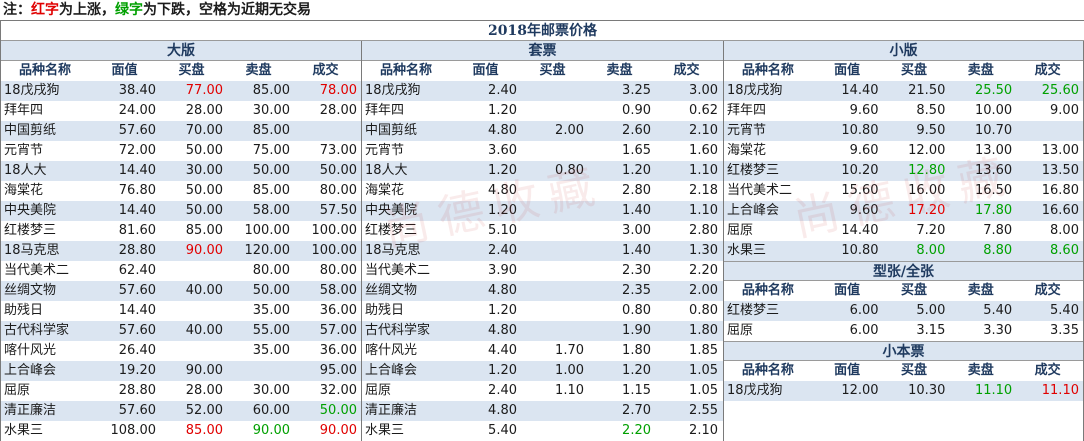 This screenshot has width=1084, height=441. I want to click on cell-name: 红楼梦三, so click(391, 230).